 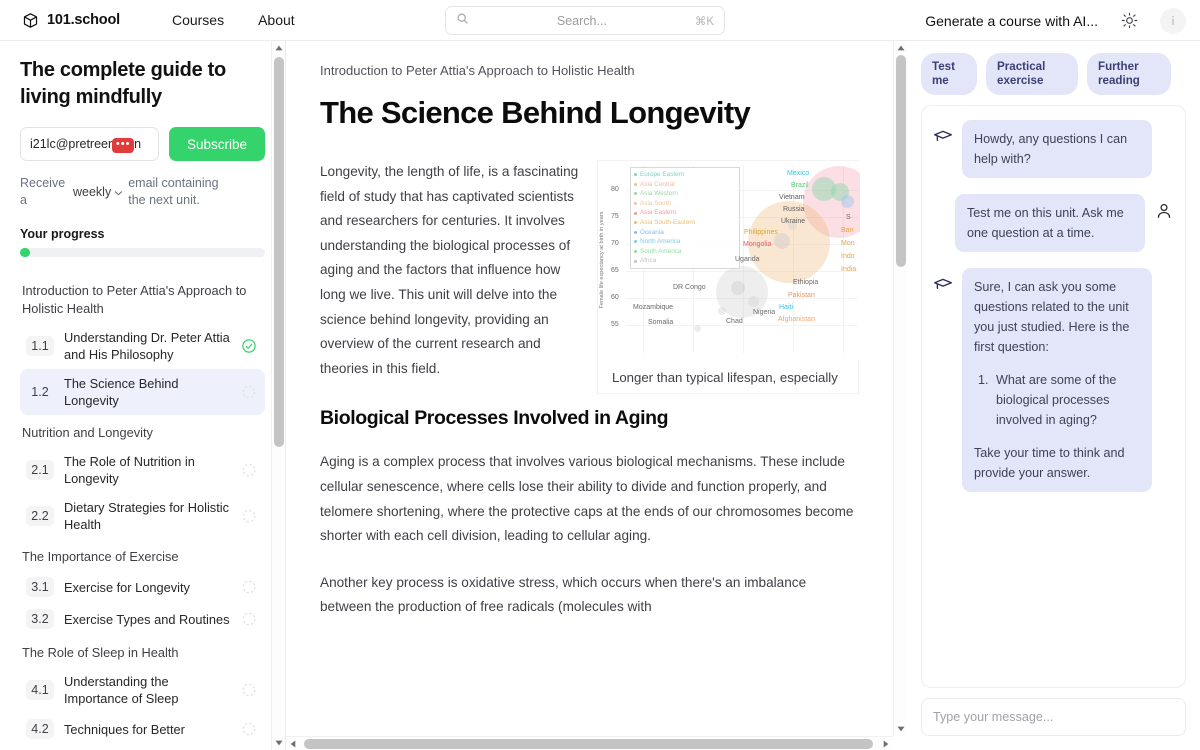 What do you see at coordinates (949, 74) in the screenshot?
I see `chip-test-me: Test me` at bounding box center [949, 74].